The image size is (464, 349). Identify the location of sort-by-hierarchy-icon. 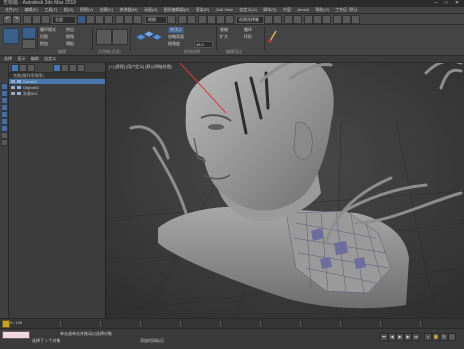
(15, 68).